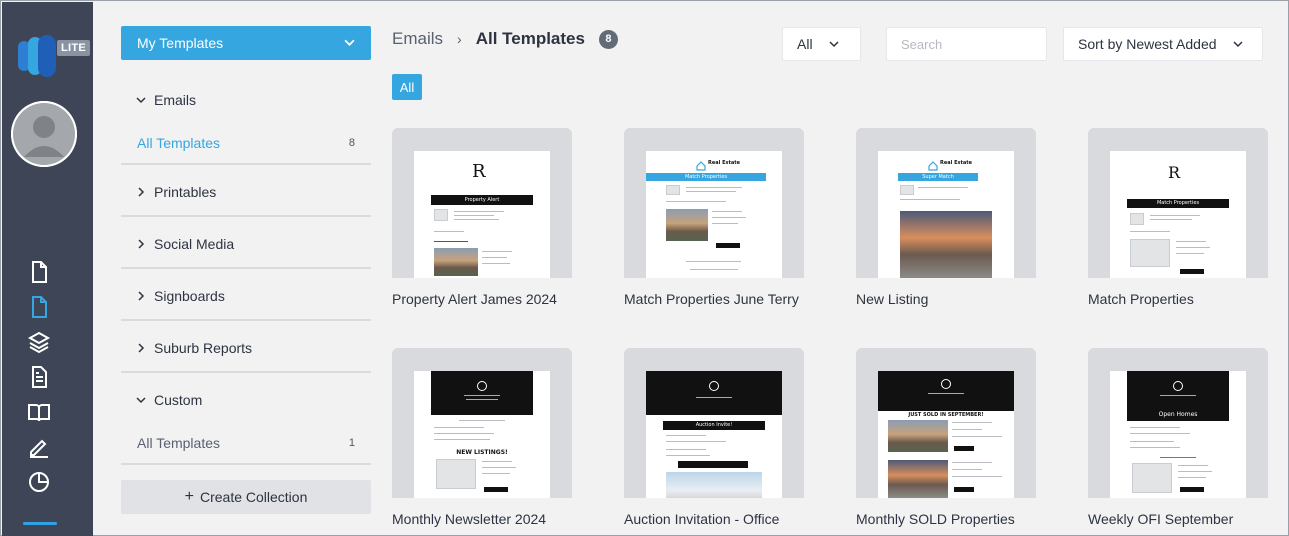 The image size is (1289, 536). I want to click on banner-text: Open Homes, so click(1178, 414).